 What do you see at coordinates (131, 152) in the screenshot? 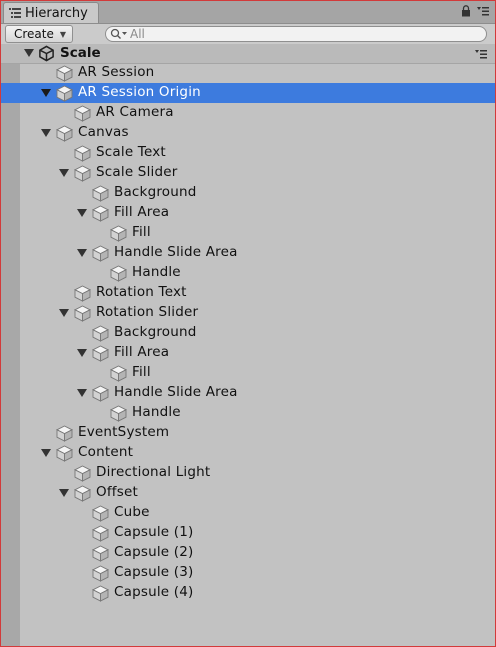
I see `tree-item-label: Scale Text` at bounding box center [131, 152].